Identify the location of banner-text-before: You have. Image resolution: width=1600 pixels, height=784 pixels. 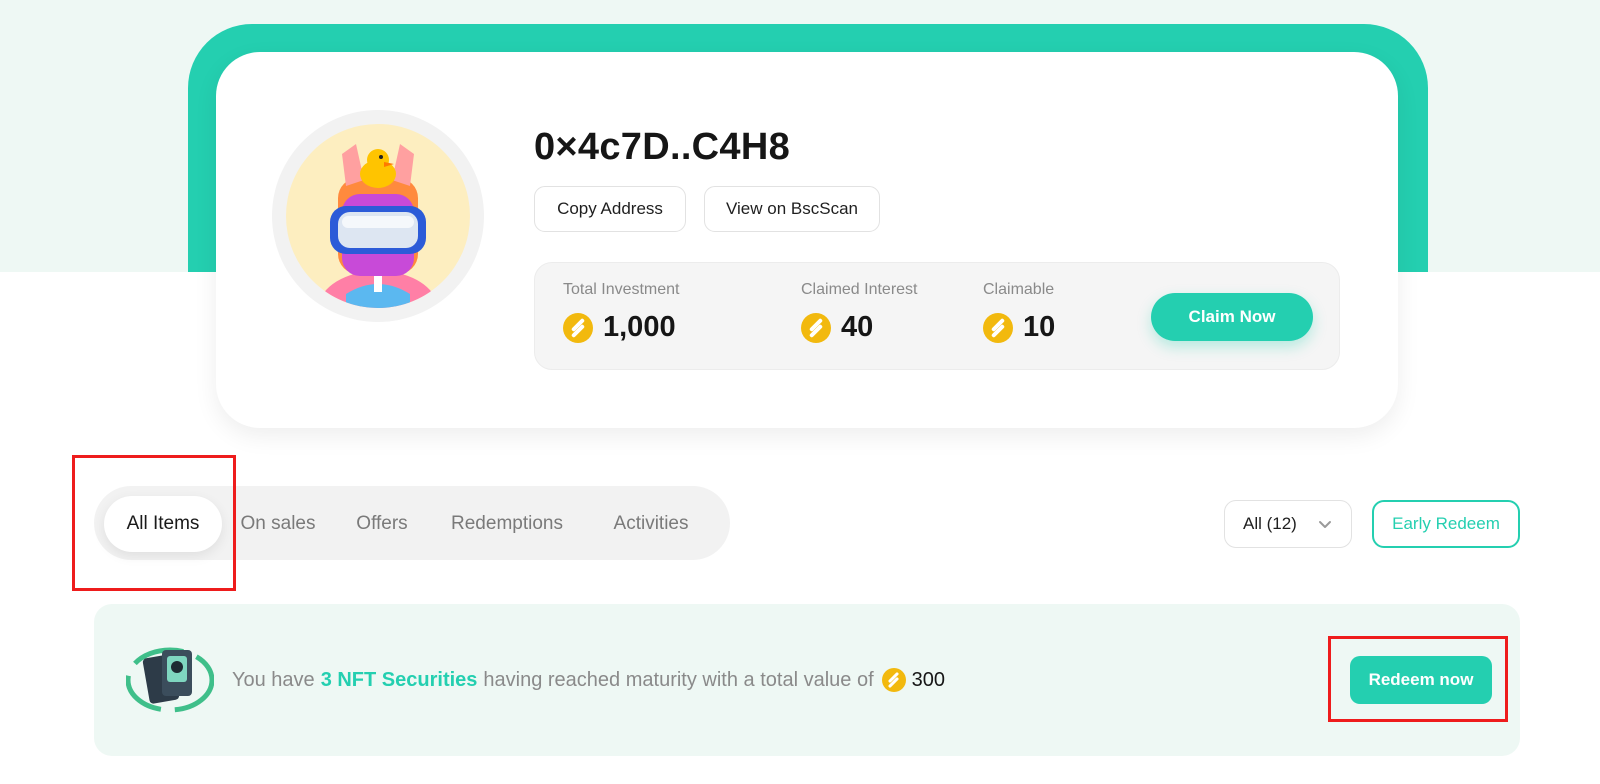
(273, 679).